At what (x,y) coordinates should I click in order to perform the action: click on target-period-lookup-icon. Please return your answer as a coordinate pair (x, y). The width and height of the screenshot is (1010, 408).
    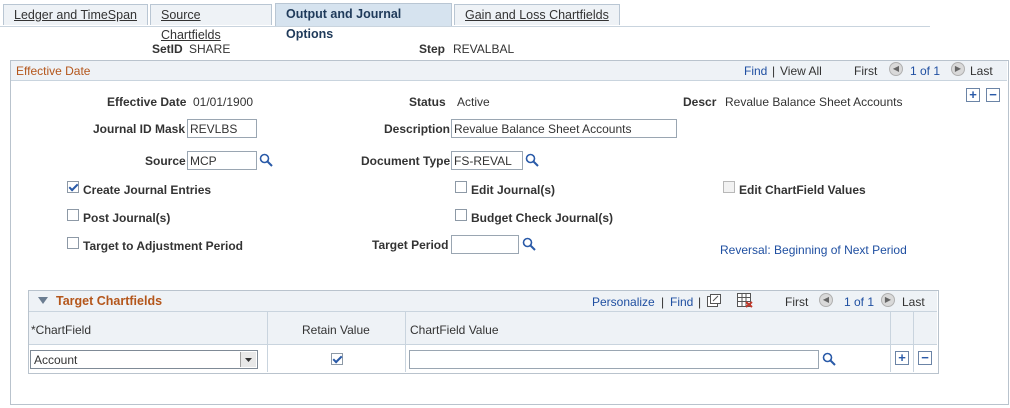
    Looking at the image, I should click on (529, 244).